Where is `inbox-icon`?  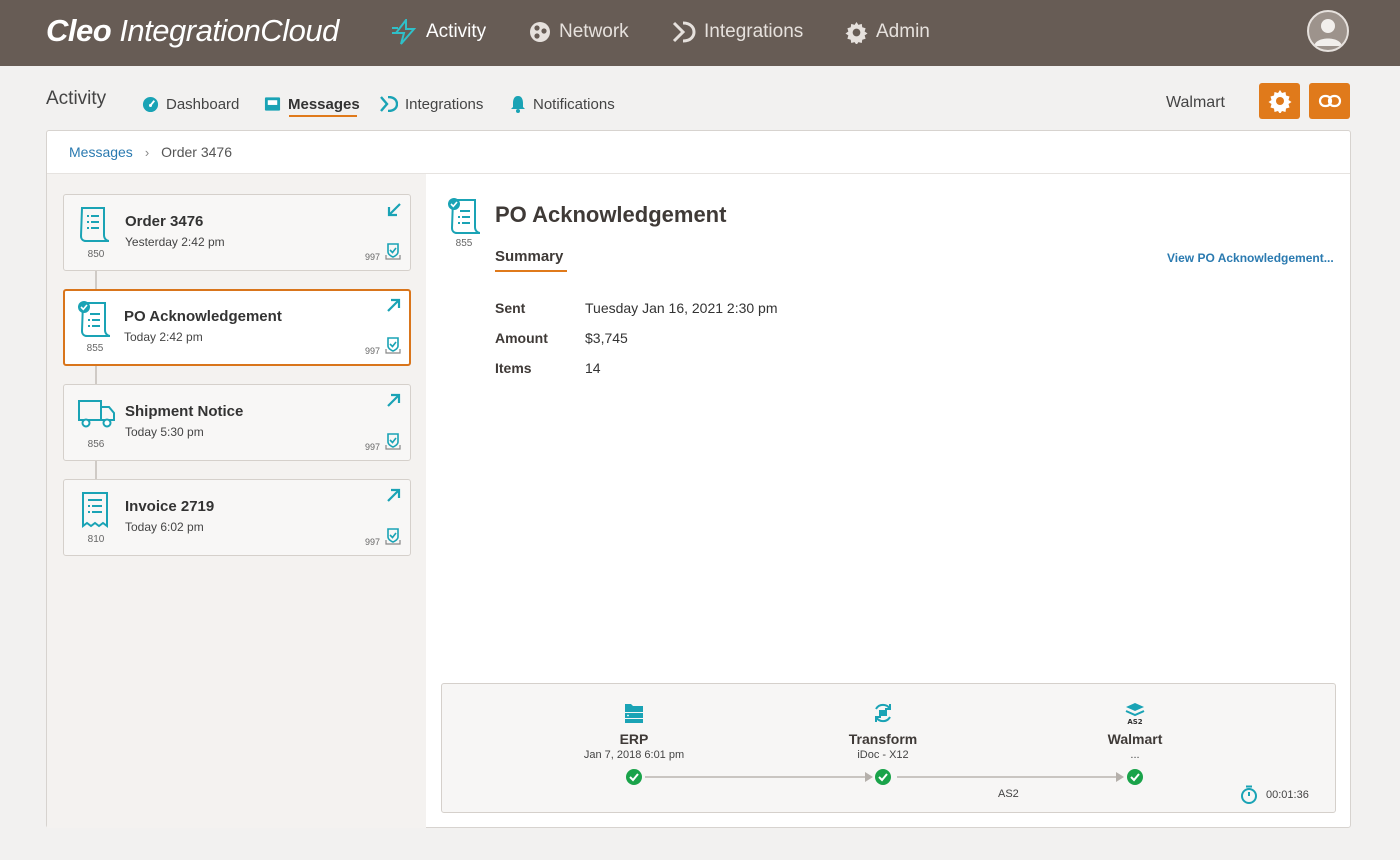 inbox-icon is located at coordinates (272, 104).